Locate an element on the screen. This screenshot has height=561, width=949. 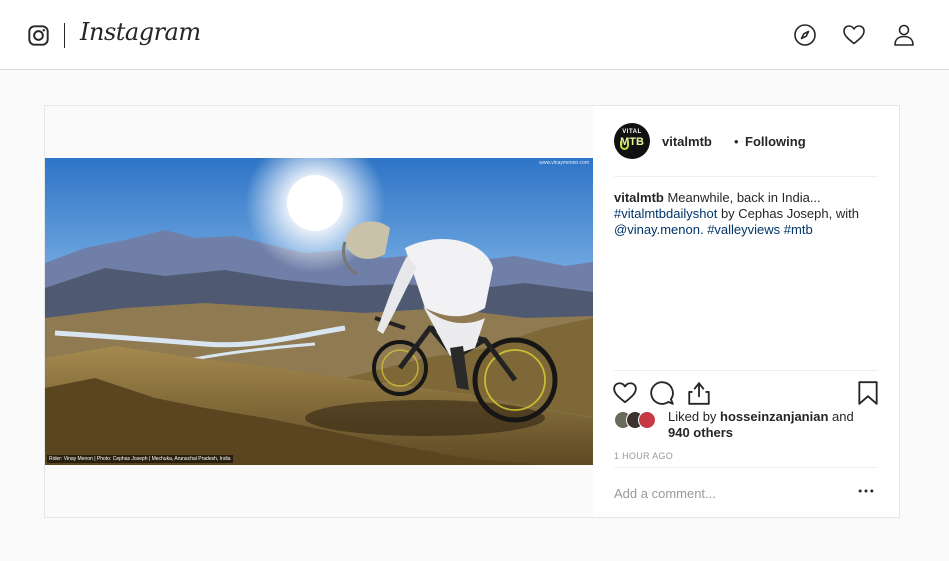
liker-avatar is located at coordinates (647, 420).